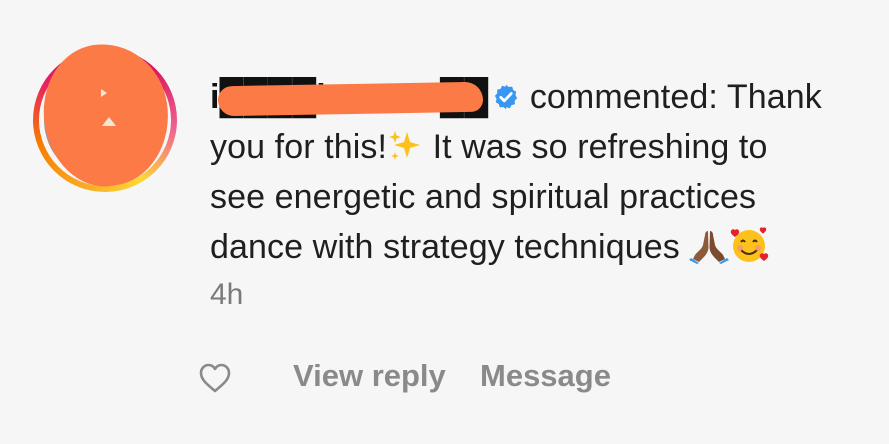 This screenshot has width=889, height=444. I want to click on comment-action: commented: Thank, so click(675, 97).